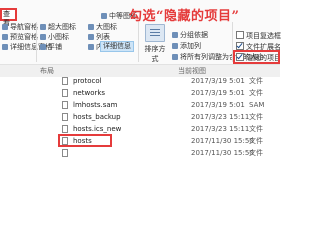 The height and width of the screenshot is (240, 320). What do you see at coordinates (240, 46) in the screenshot?
I see `file-extensions-checkbox` at bounding box center [240, 46].